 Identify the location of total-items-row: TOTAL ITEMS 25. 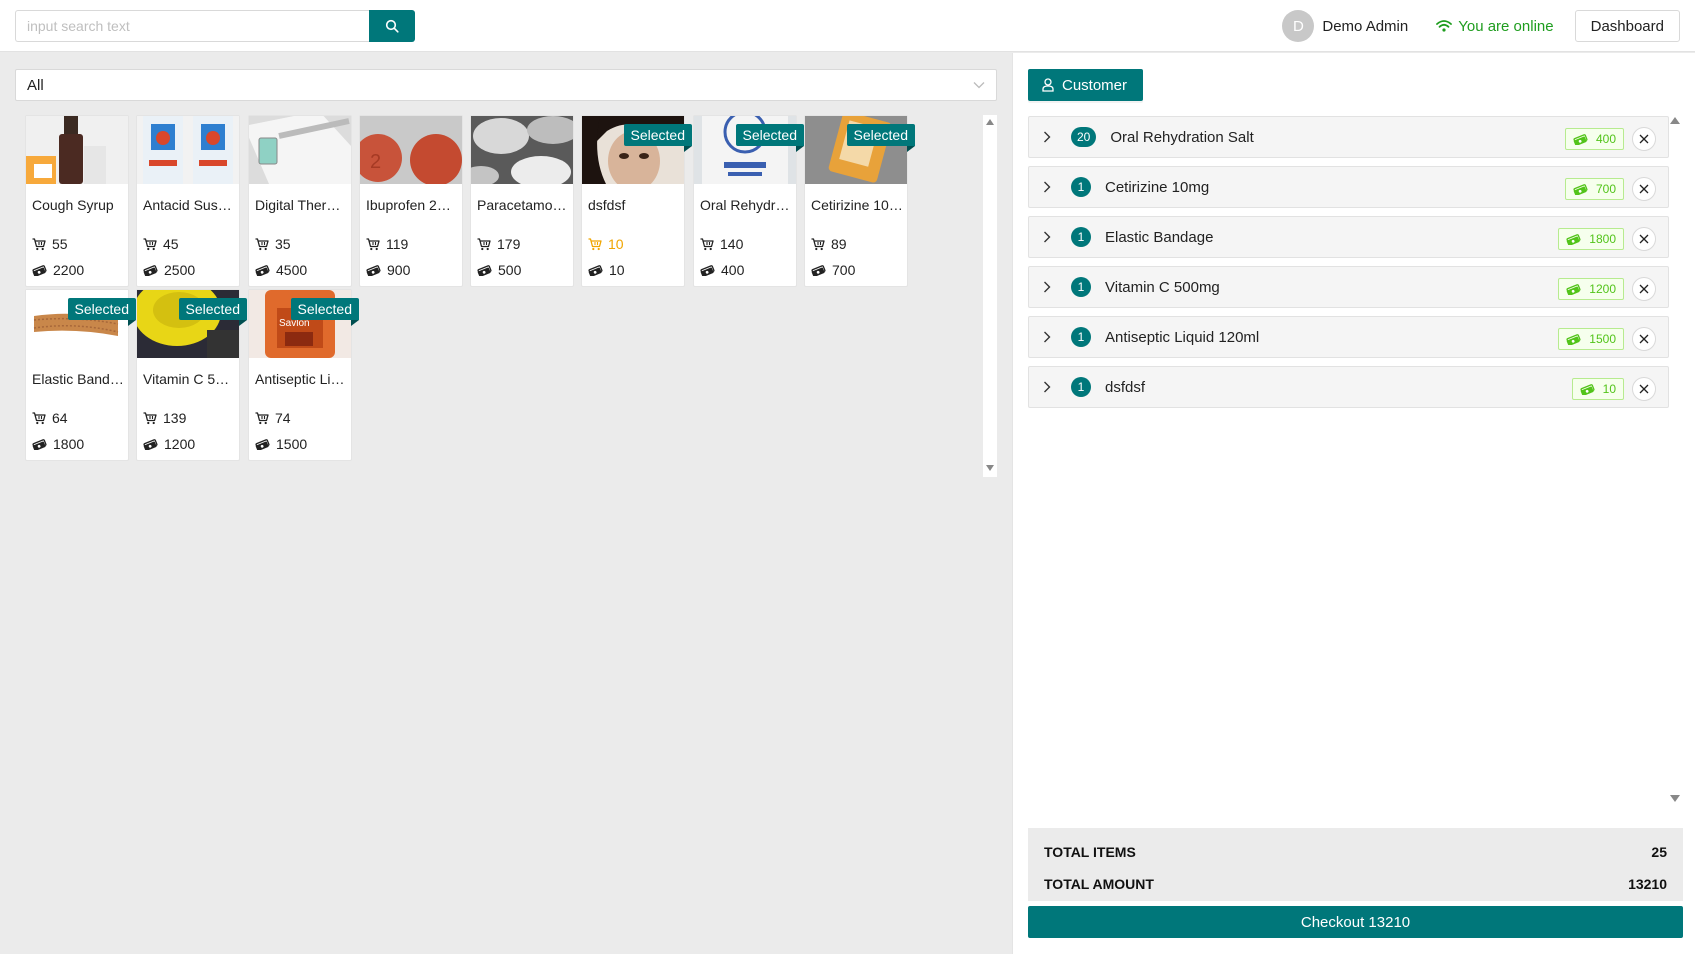
(1355, 852).